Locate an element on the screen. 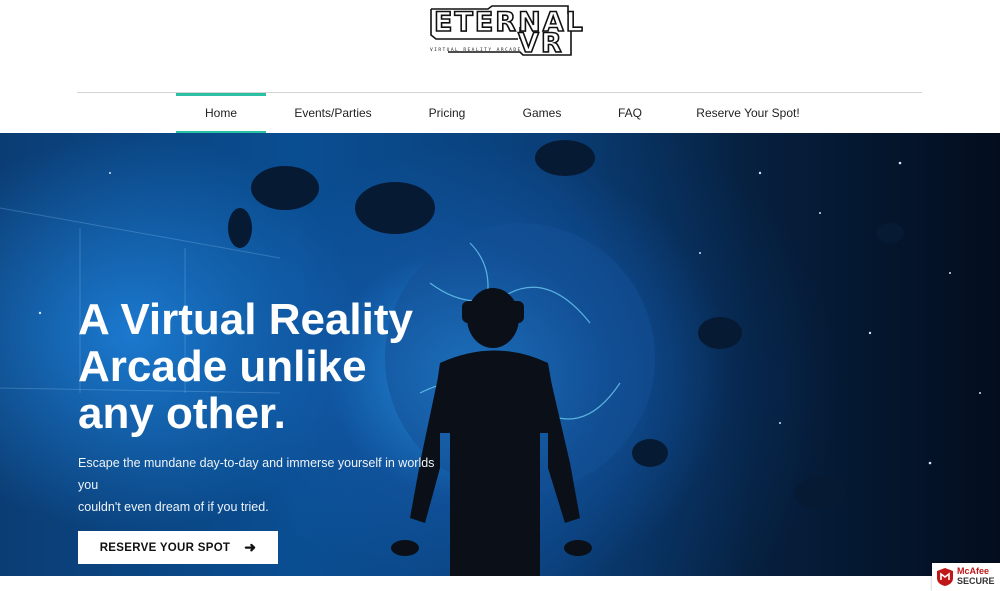 The image size is (1000, 591). mcafee-brand-text: McAfee is located at coordinates (973, 571).